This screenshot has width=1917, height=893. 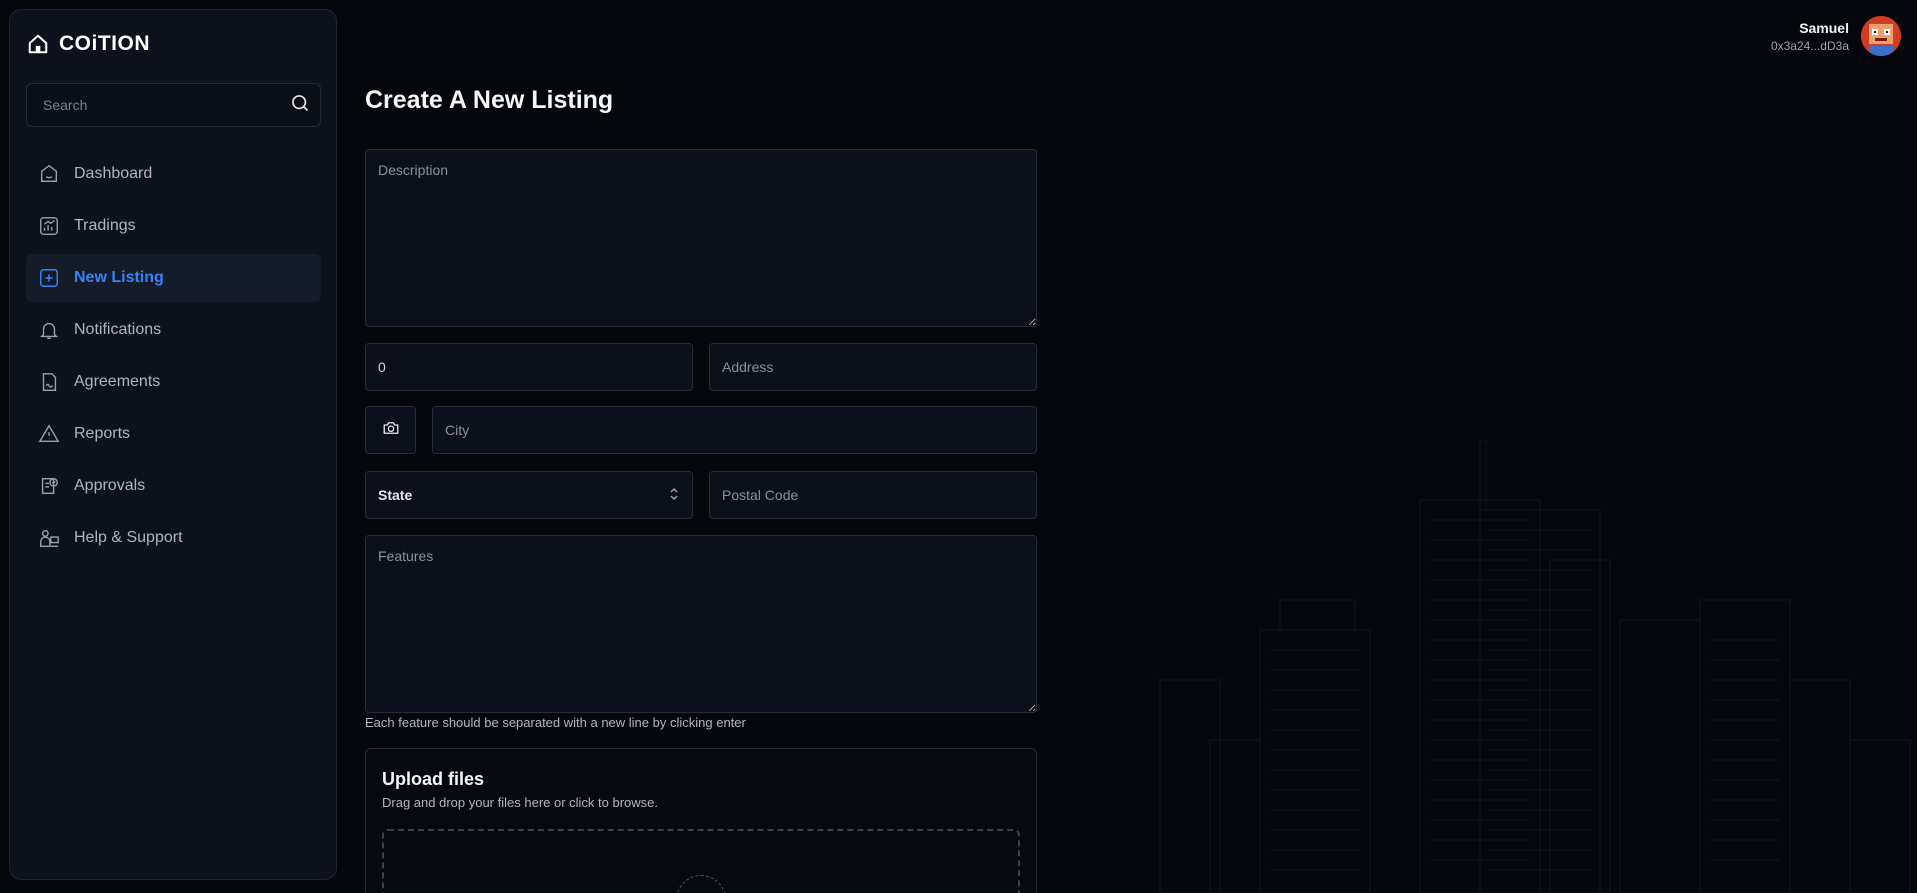 I want to click on sidebar-item-label: Notifications, so click(x=118, y=329).